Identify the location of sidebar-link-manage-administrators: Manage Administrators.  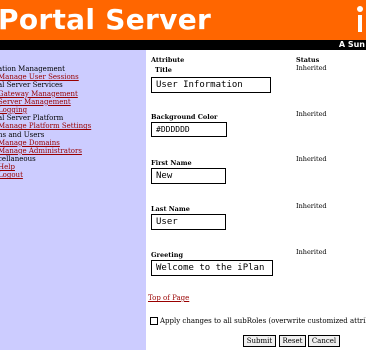
(41, 151).